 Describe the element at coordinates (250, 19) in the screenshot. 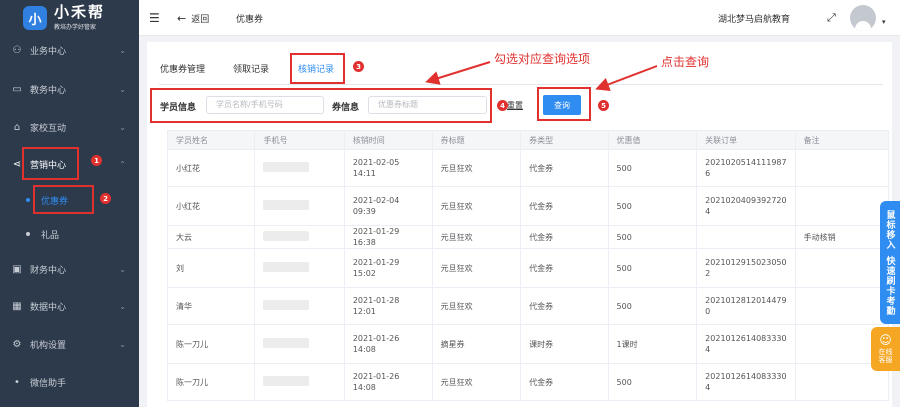

I see `page-title: 优惠券` at that location.